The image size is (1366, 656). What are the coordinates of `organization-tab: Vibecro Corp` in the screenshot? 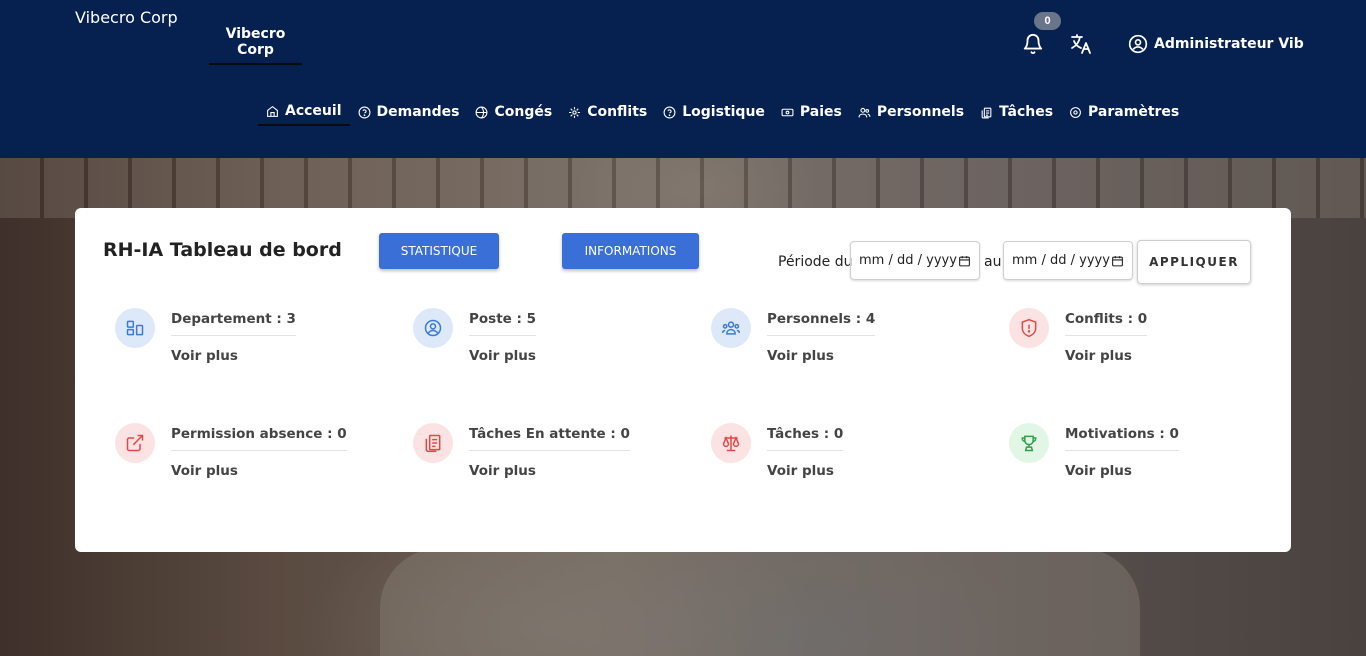 It's located at (255, 44).